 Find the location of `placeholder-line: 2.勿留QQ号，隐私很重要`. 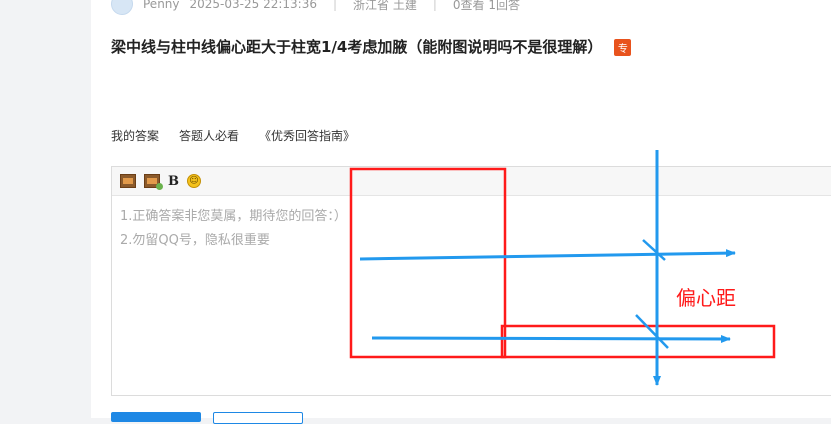

placeholder-line: 2.勿留QQ号，隐私很重要 is located at coordinates (195, 240).